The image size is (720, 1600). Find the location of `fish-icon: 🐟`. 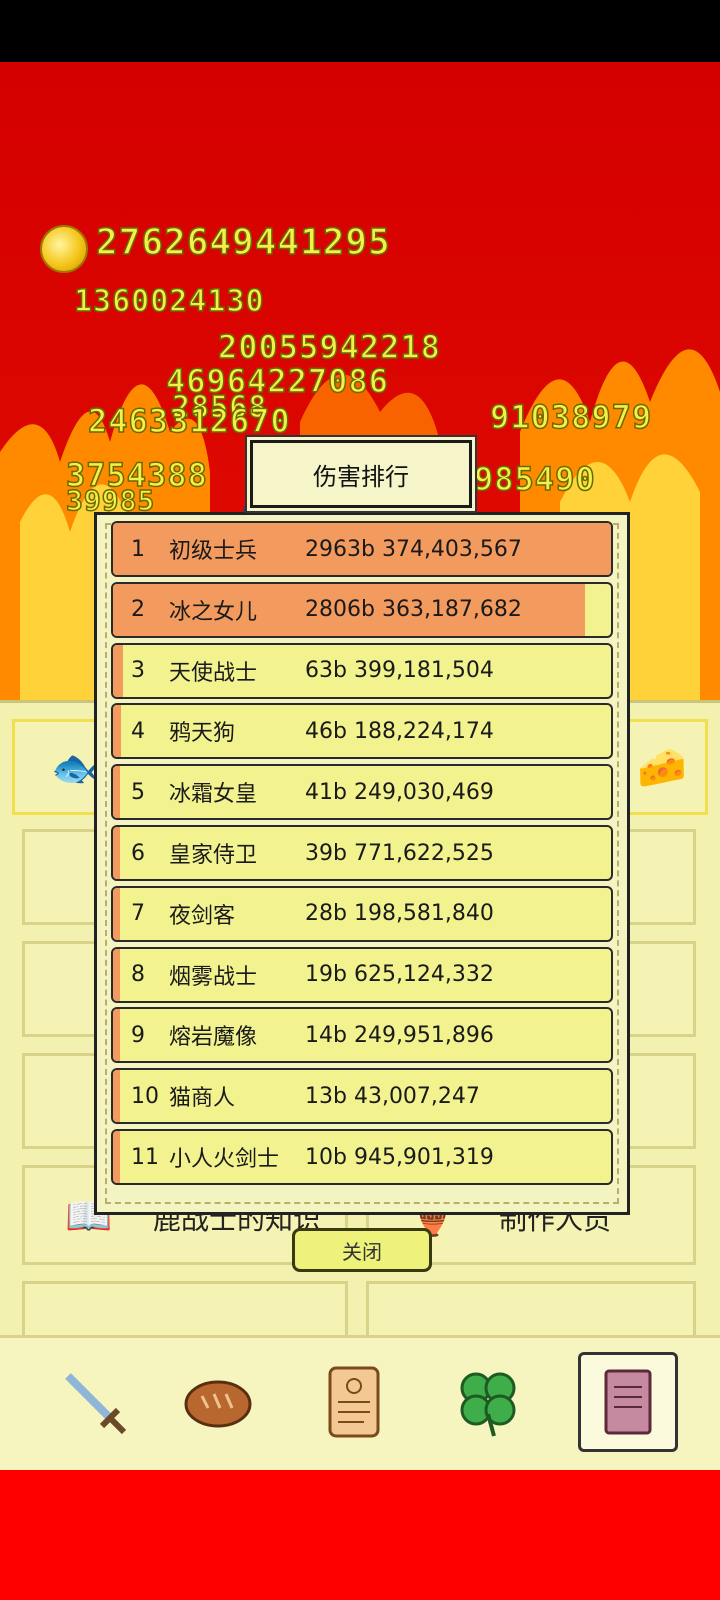

fish-icon: 🐟 is located at coordinates (75, 768).